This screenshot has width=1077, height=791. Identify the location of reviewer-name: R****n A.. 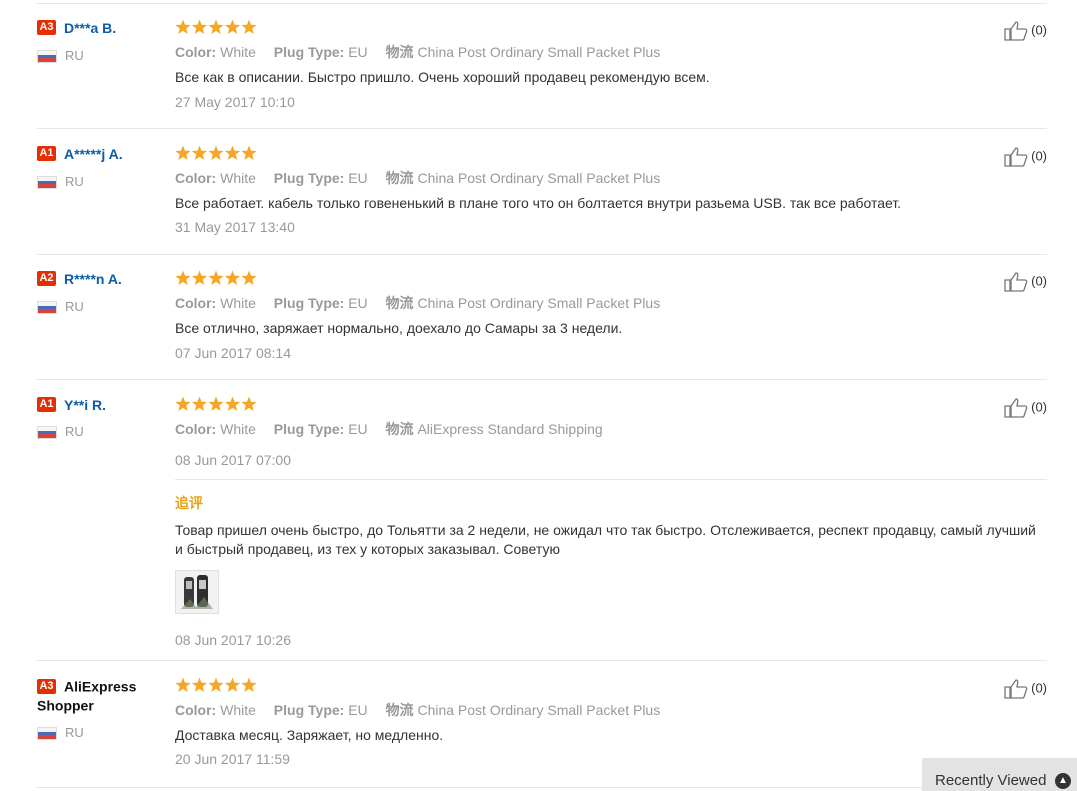
(93, 279).